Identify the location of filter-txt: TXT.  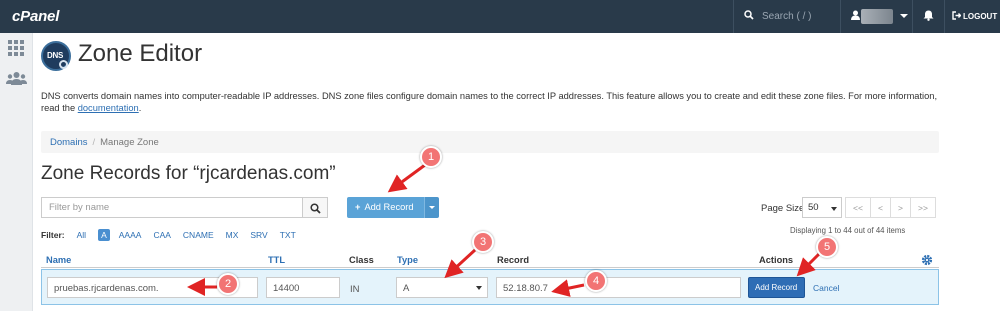
(288, 235).